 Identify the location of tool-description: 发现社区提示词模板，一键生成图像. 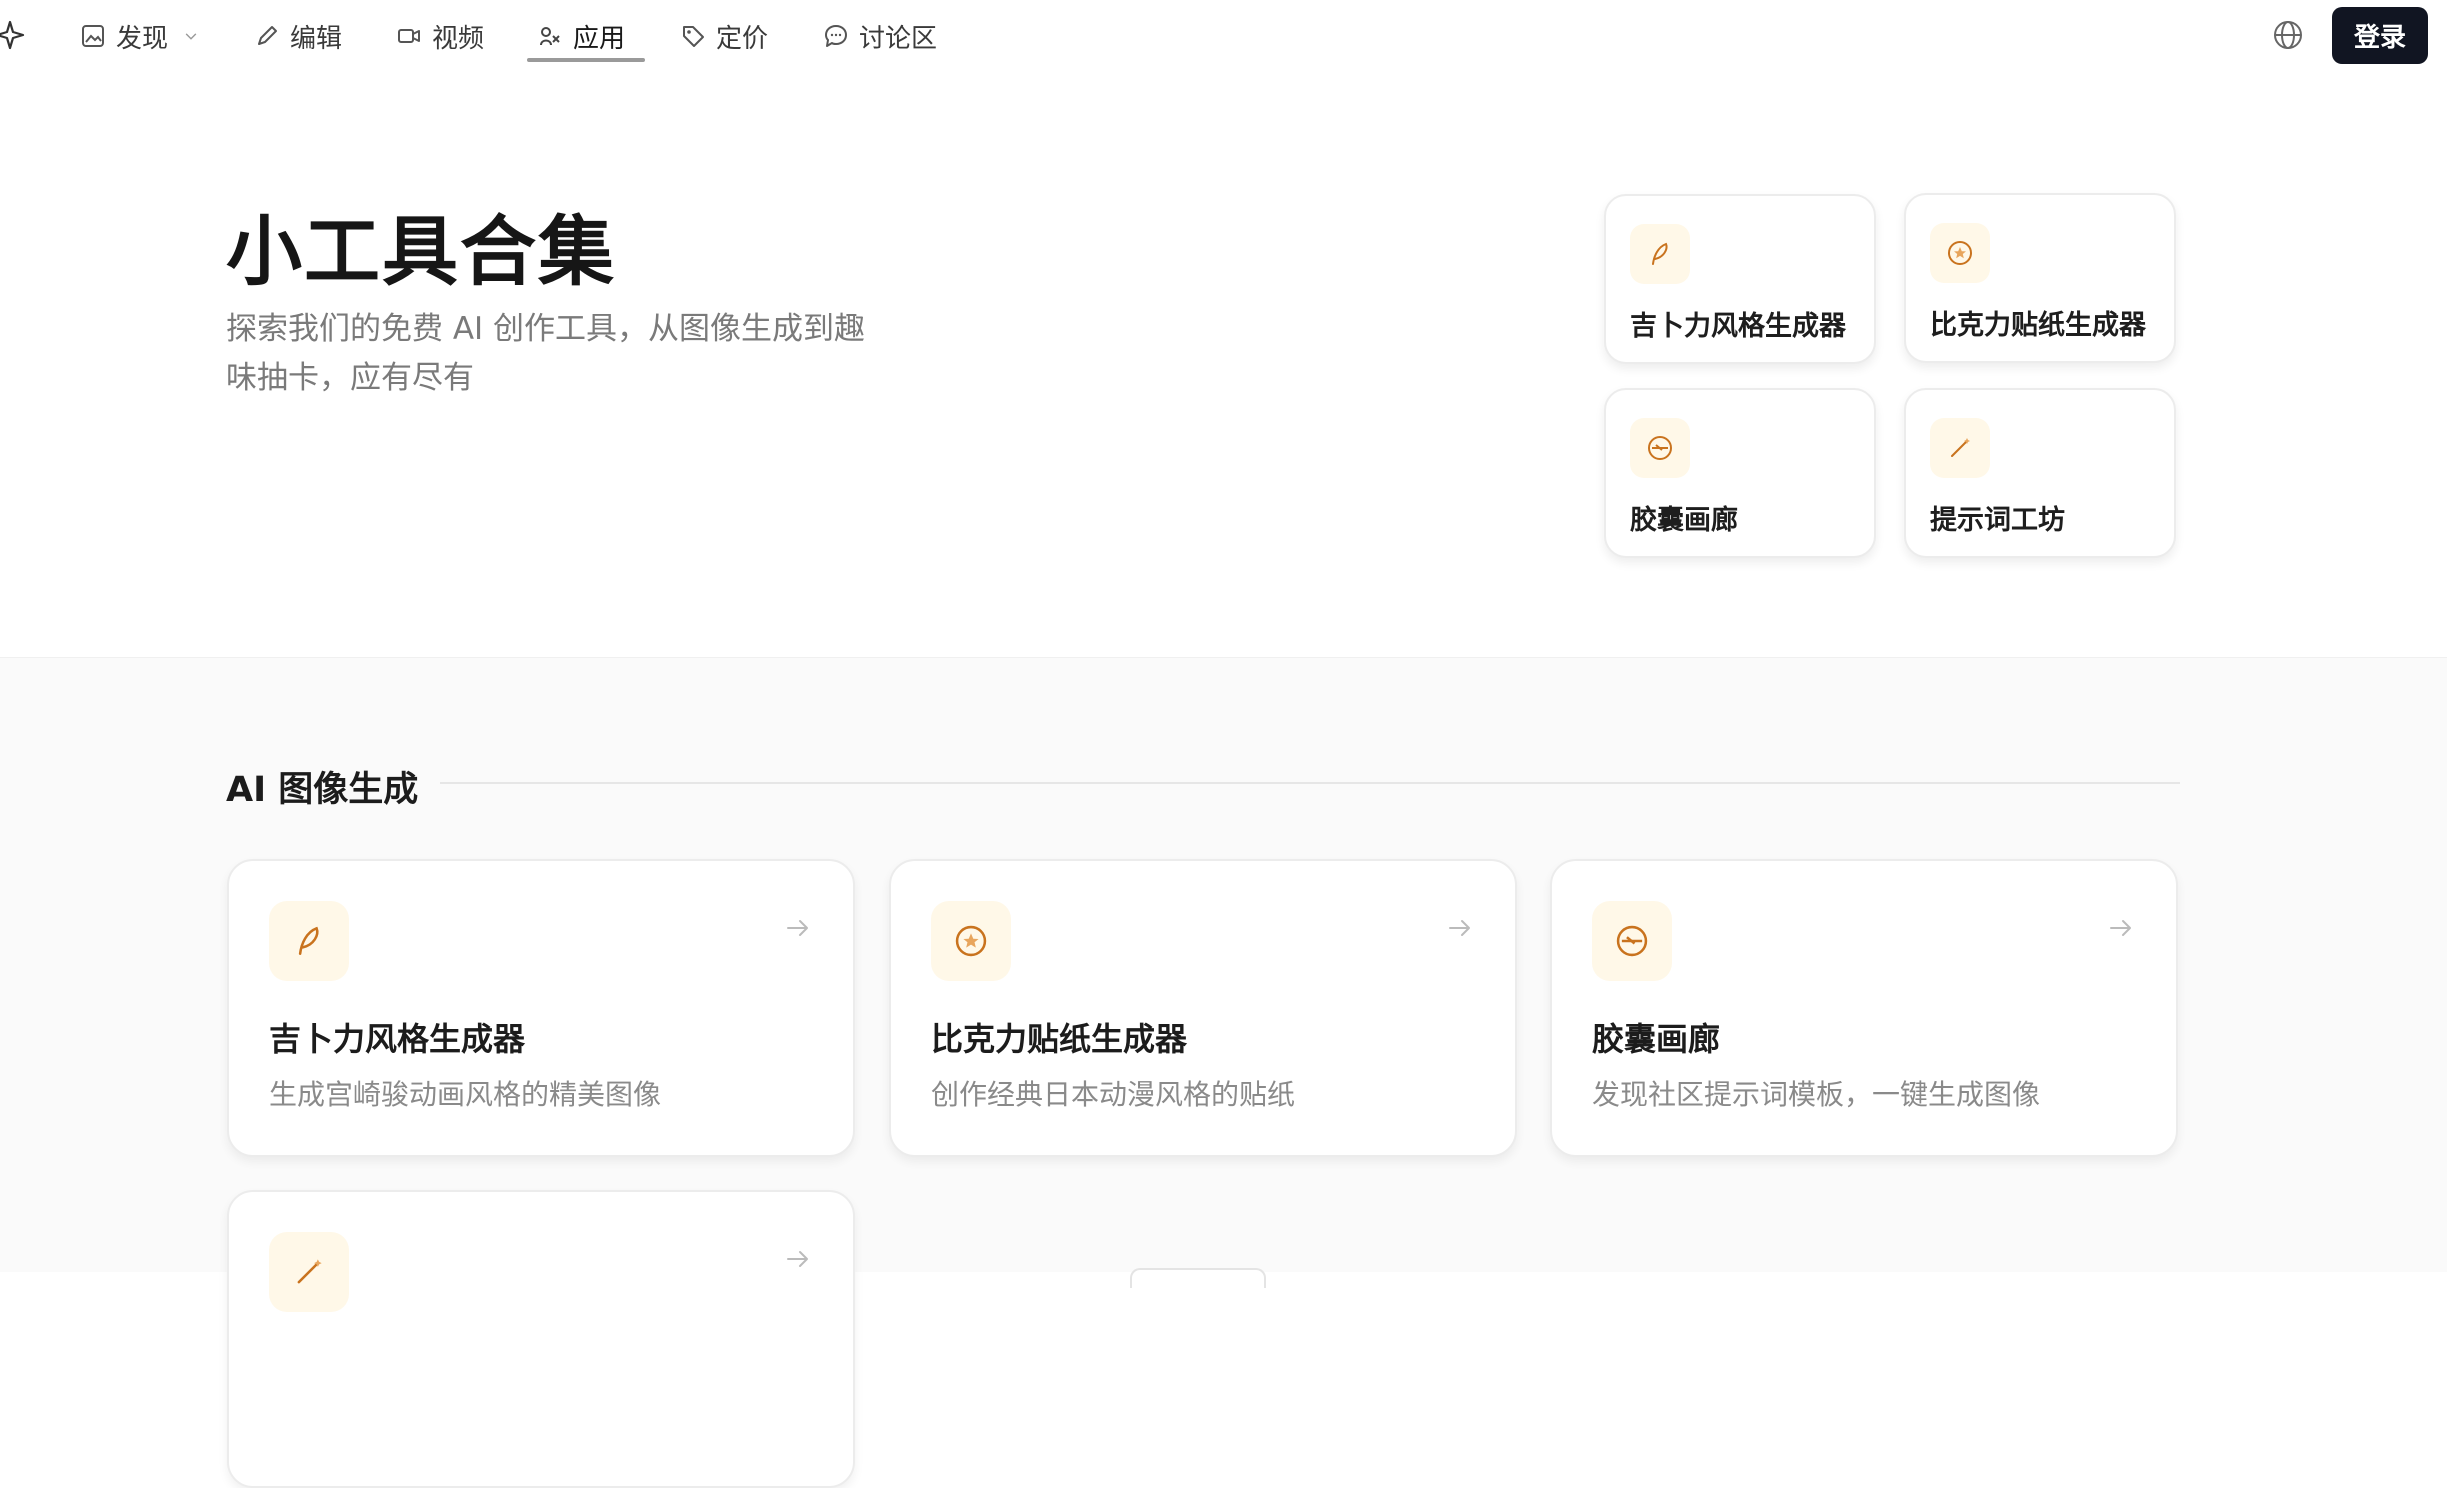
(1816, 1094).